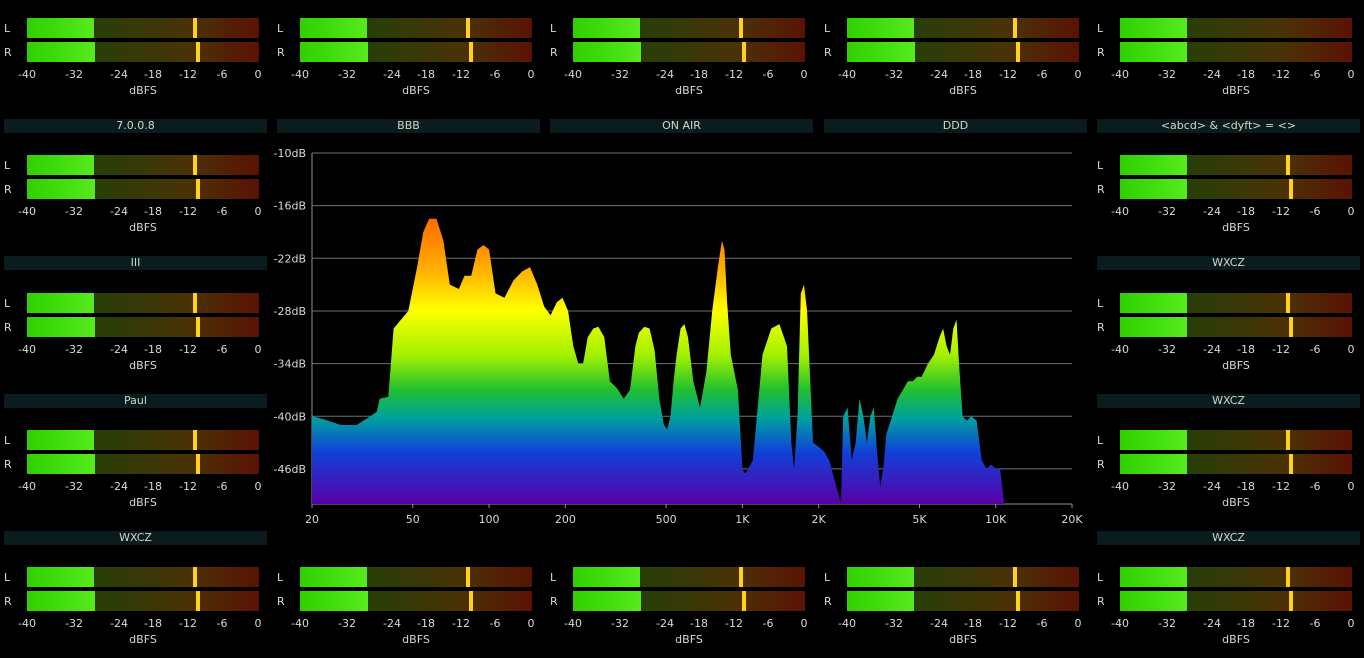 The height and width of the screenshot is (658, 1364). Describe the element at coordinates (681, 58) in the screenshot. I see `level-meter-3: L R -40 -32 -24 -18 -12 -6 0 dBFS` at that location.